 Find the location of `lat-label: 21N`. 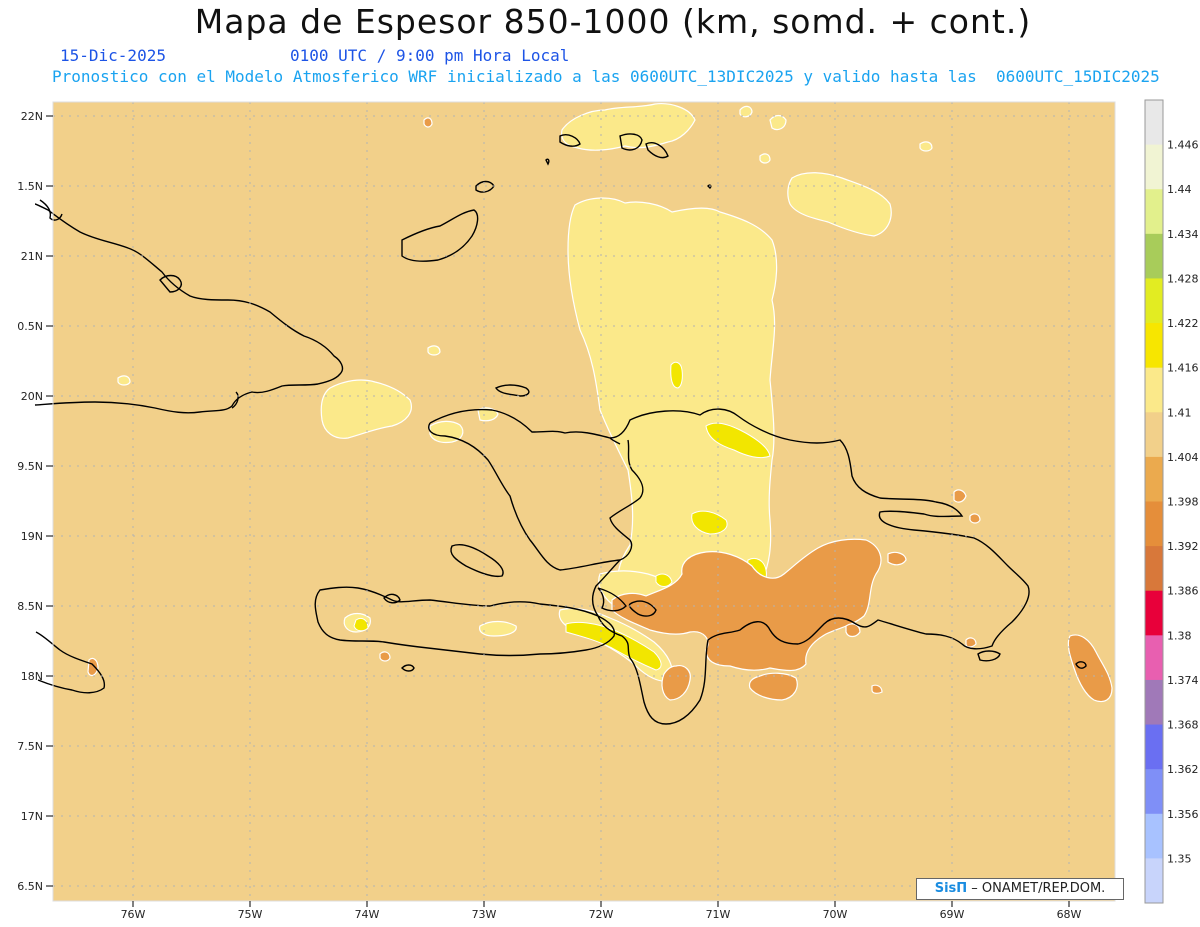

lat-label: 21N is located at coordinates (32, 256).